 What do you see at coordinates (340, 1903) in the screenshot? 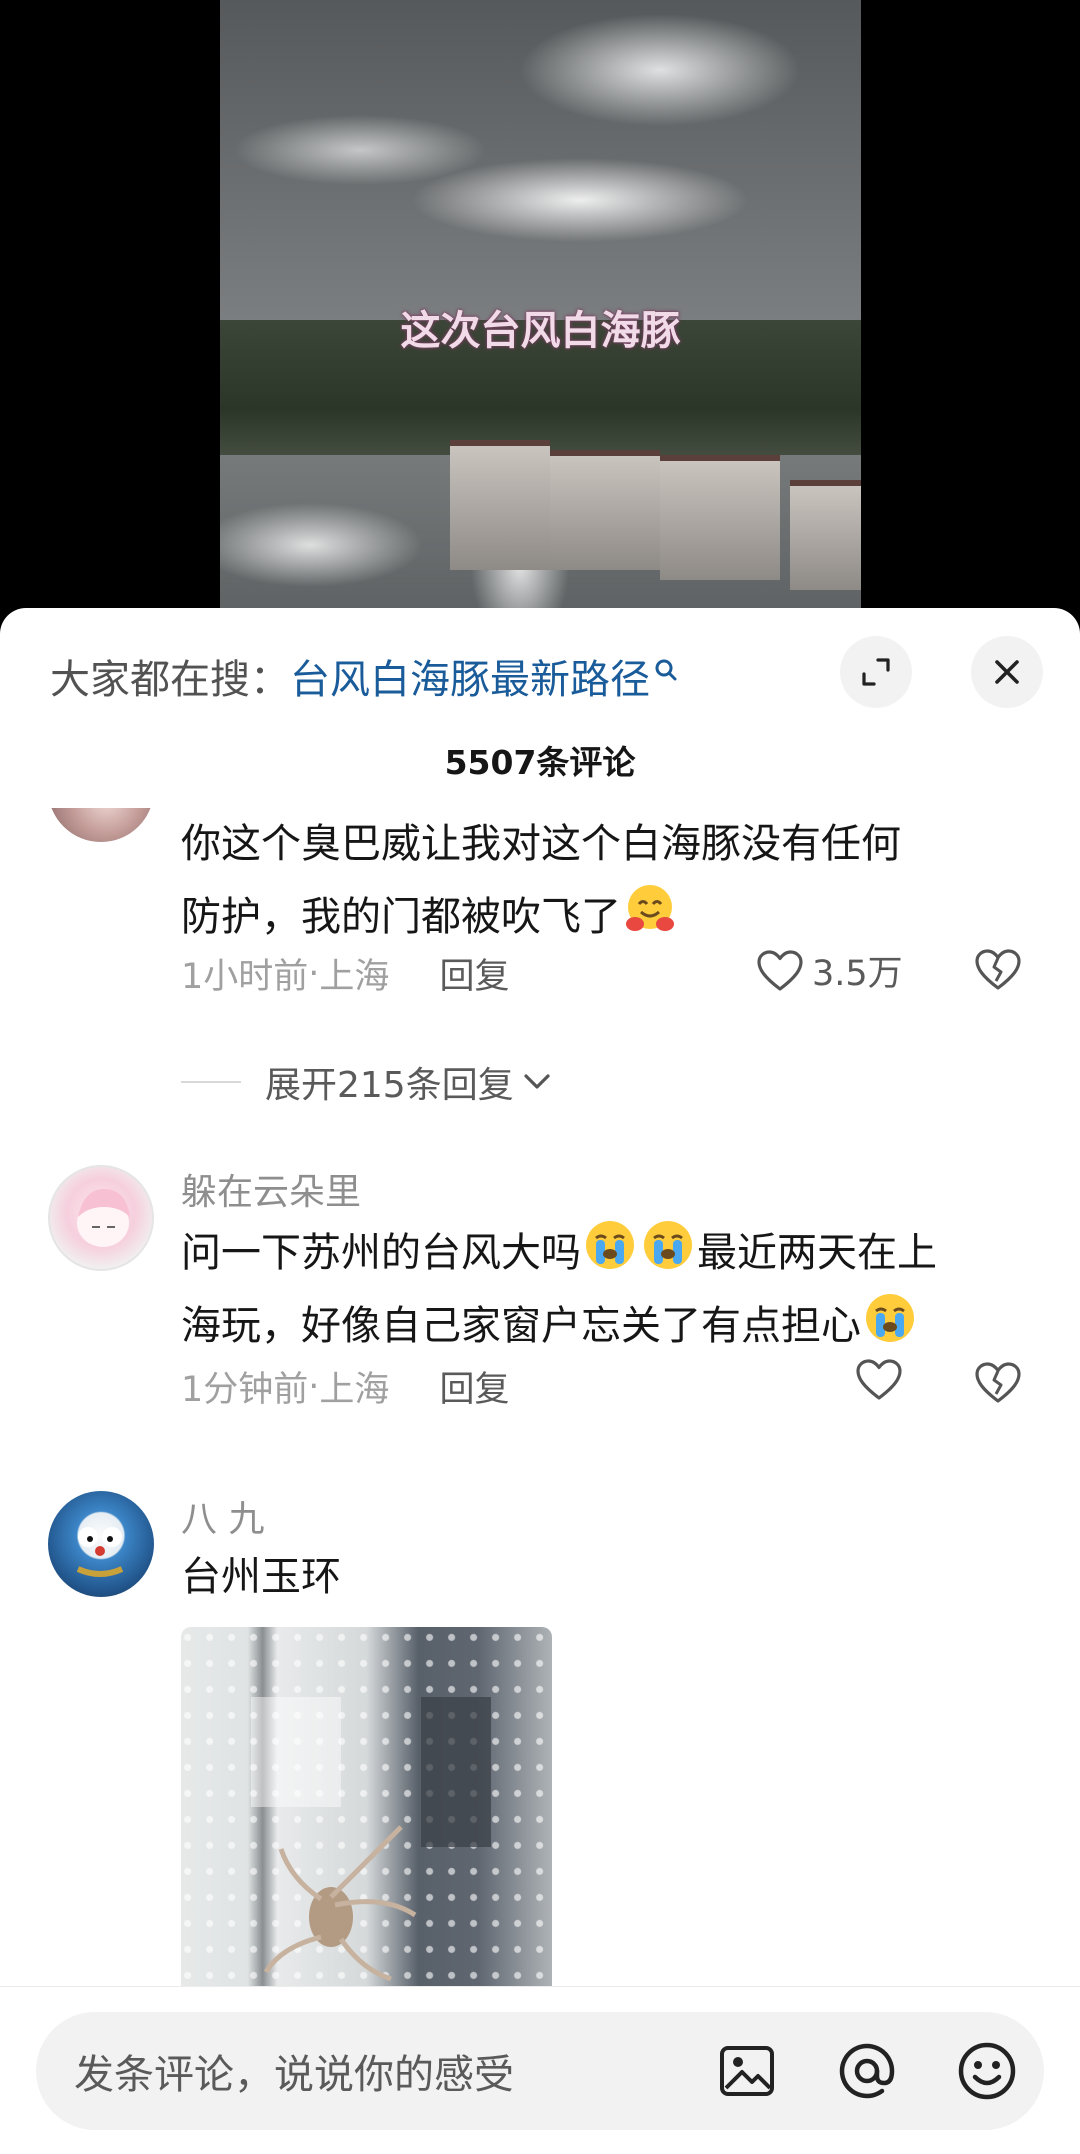
I see `octopus-image` at bounding box center [340, 1903].